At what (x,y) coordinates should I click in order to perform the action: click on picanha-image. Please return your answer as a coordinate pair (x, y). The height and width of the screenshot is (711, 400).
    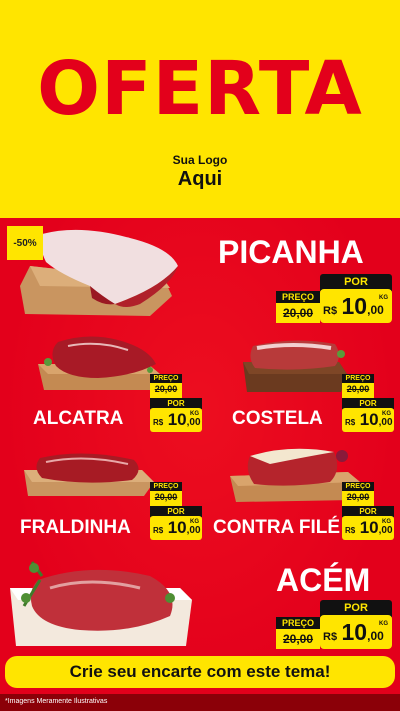
    Looking at the image, I should click on (99, 272).